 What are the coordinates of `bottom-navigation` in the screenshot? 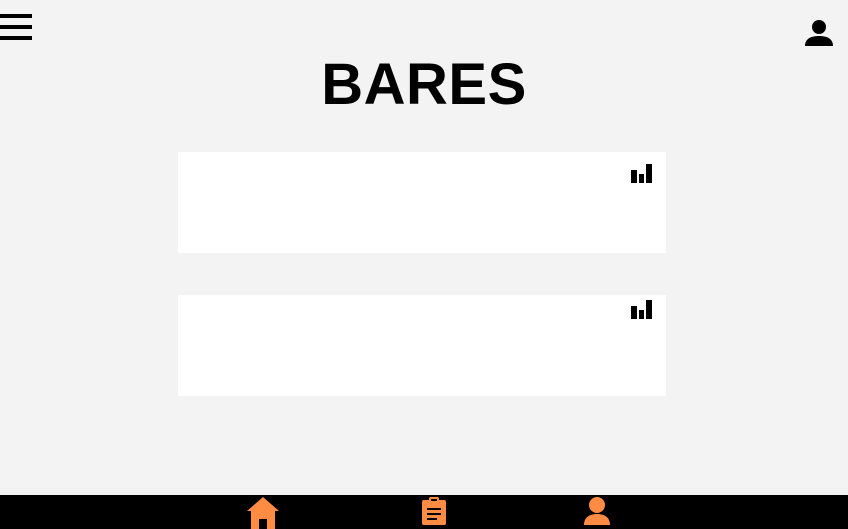 It's located at (424, 512).